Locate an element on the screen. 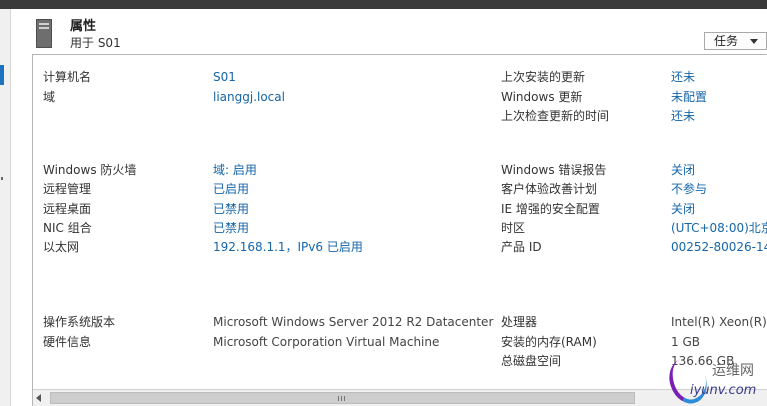  nav-selection-indicator is located at coordinates (2, 75).